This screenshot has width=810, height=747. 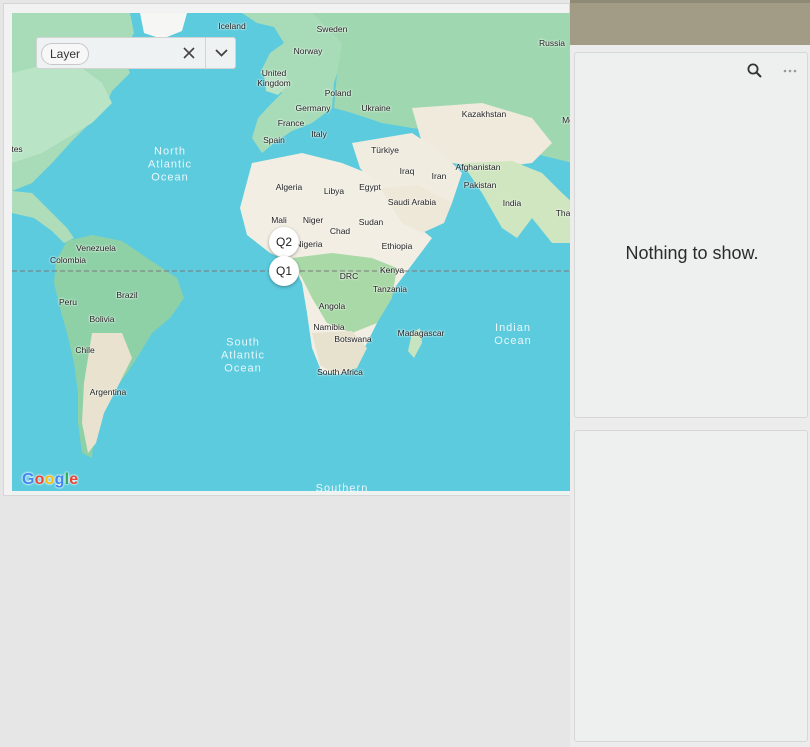 I want to click on map-label-tanzania: Tanzania, so click(x=390, y=289).